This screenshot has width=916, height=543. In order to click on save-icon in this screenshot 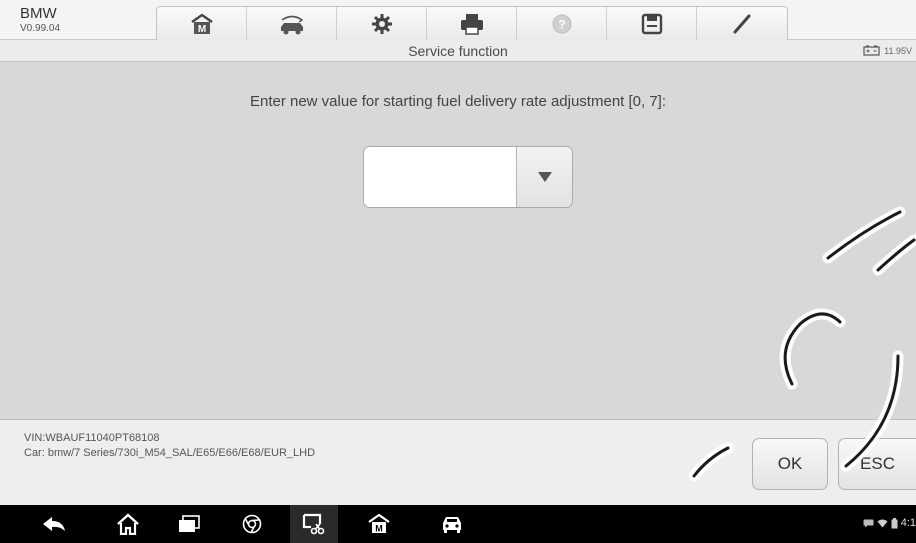, I will do `click(651, 24)`.